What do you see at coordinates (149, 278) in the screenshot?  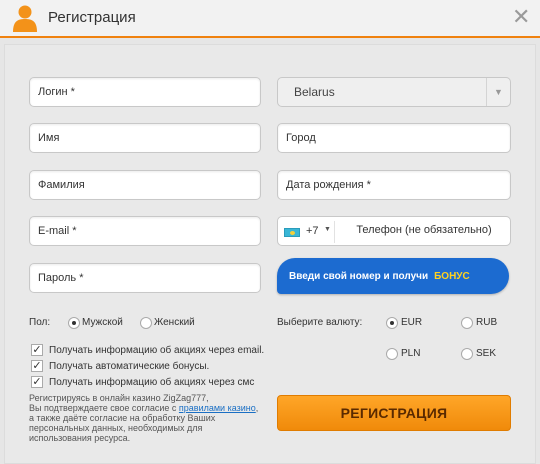 I see `password-input` at bounding box center [149, 278].